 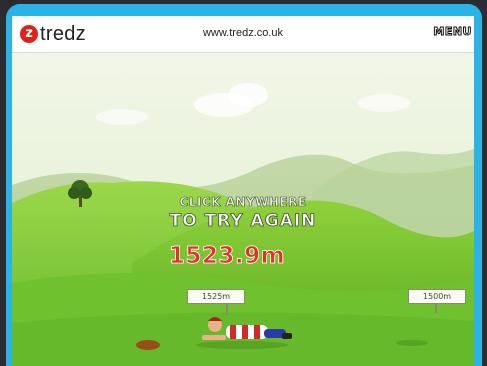 What do you see at coordinates (243, 202) in the screenshot?
I see `try-again-prompt-line1: CLICK ANYWHERE` at bounding box center [243, 202].